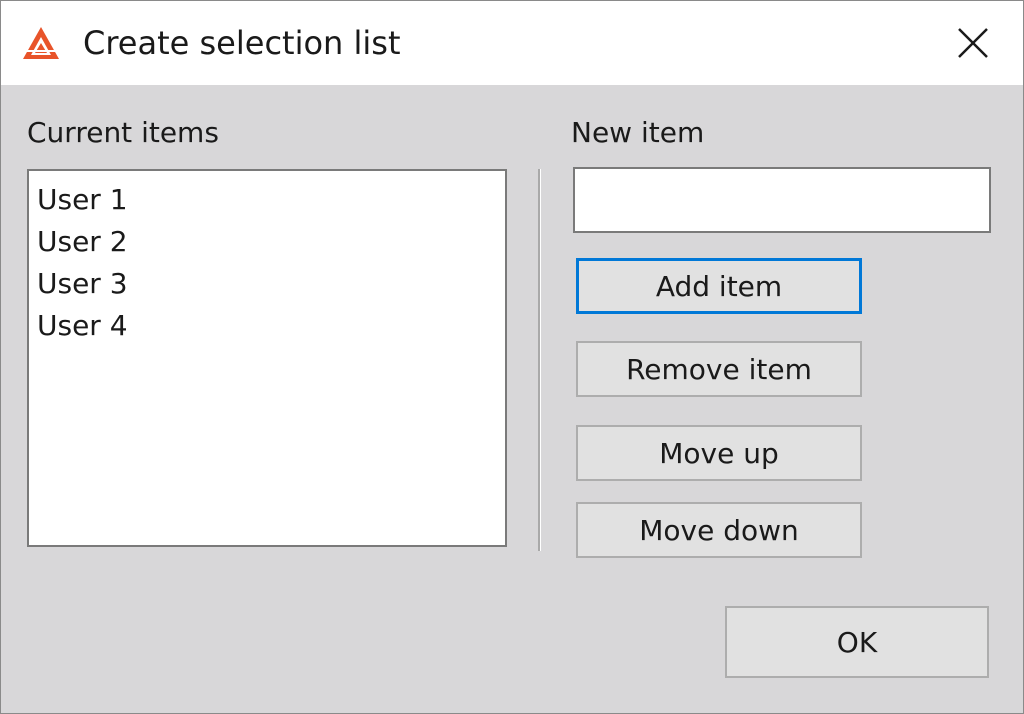 The image size is (1024, 714). Describe the element at coordinates (782, 200) in the screenshot. I see `new-item-input` at that location.